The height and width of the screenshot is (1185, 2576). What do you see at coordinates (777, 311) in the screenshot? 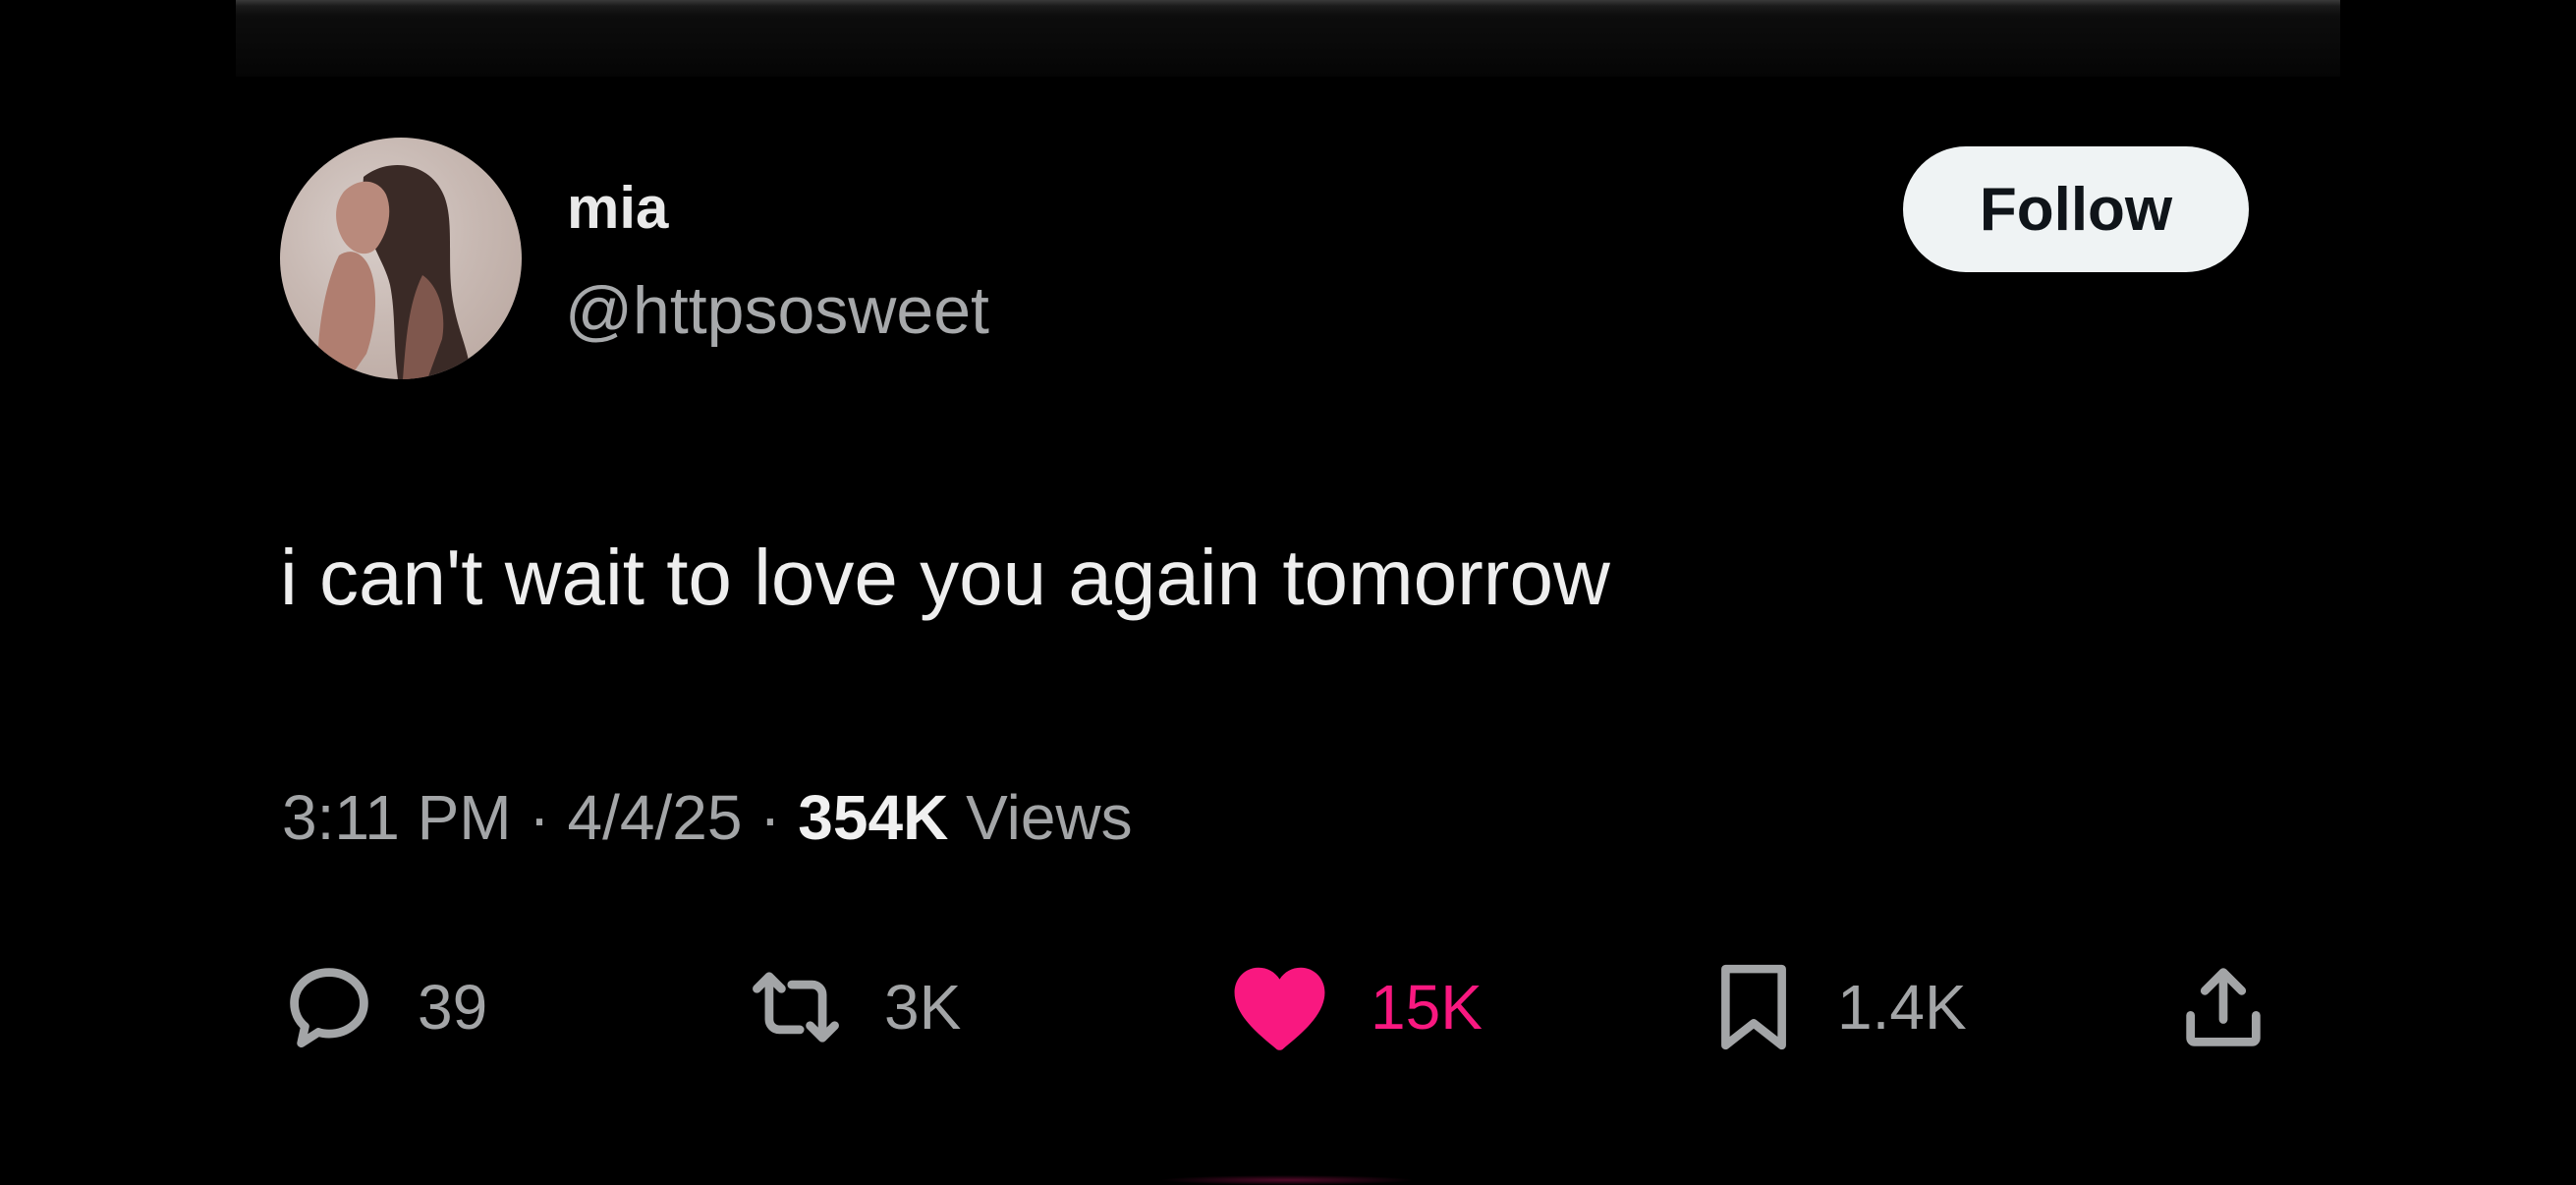
I see `user-handle: @httpsosweet` at bounding box center [777, 311].